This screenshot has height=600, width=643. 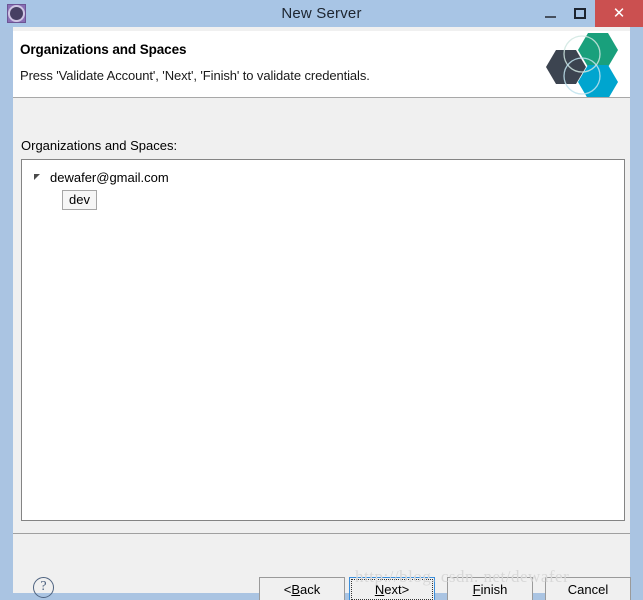 I want to click on back-button-mnemonic: B, so click(x=296, y=589).